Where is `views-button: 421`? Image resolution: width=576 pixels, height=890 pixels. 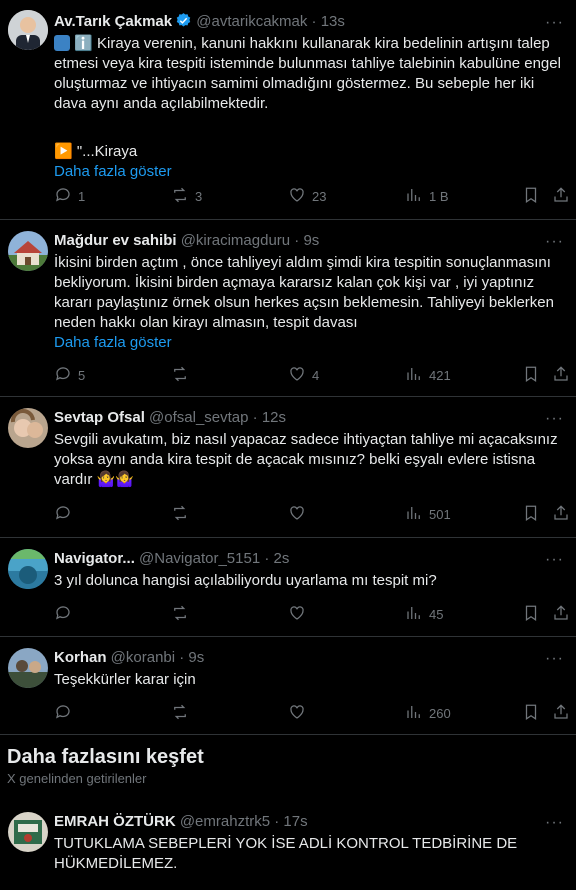 views-button: 421 is located at coordinates (428, 375).